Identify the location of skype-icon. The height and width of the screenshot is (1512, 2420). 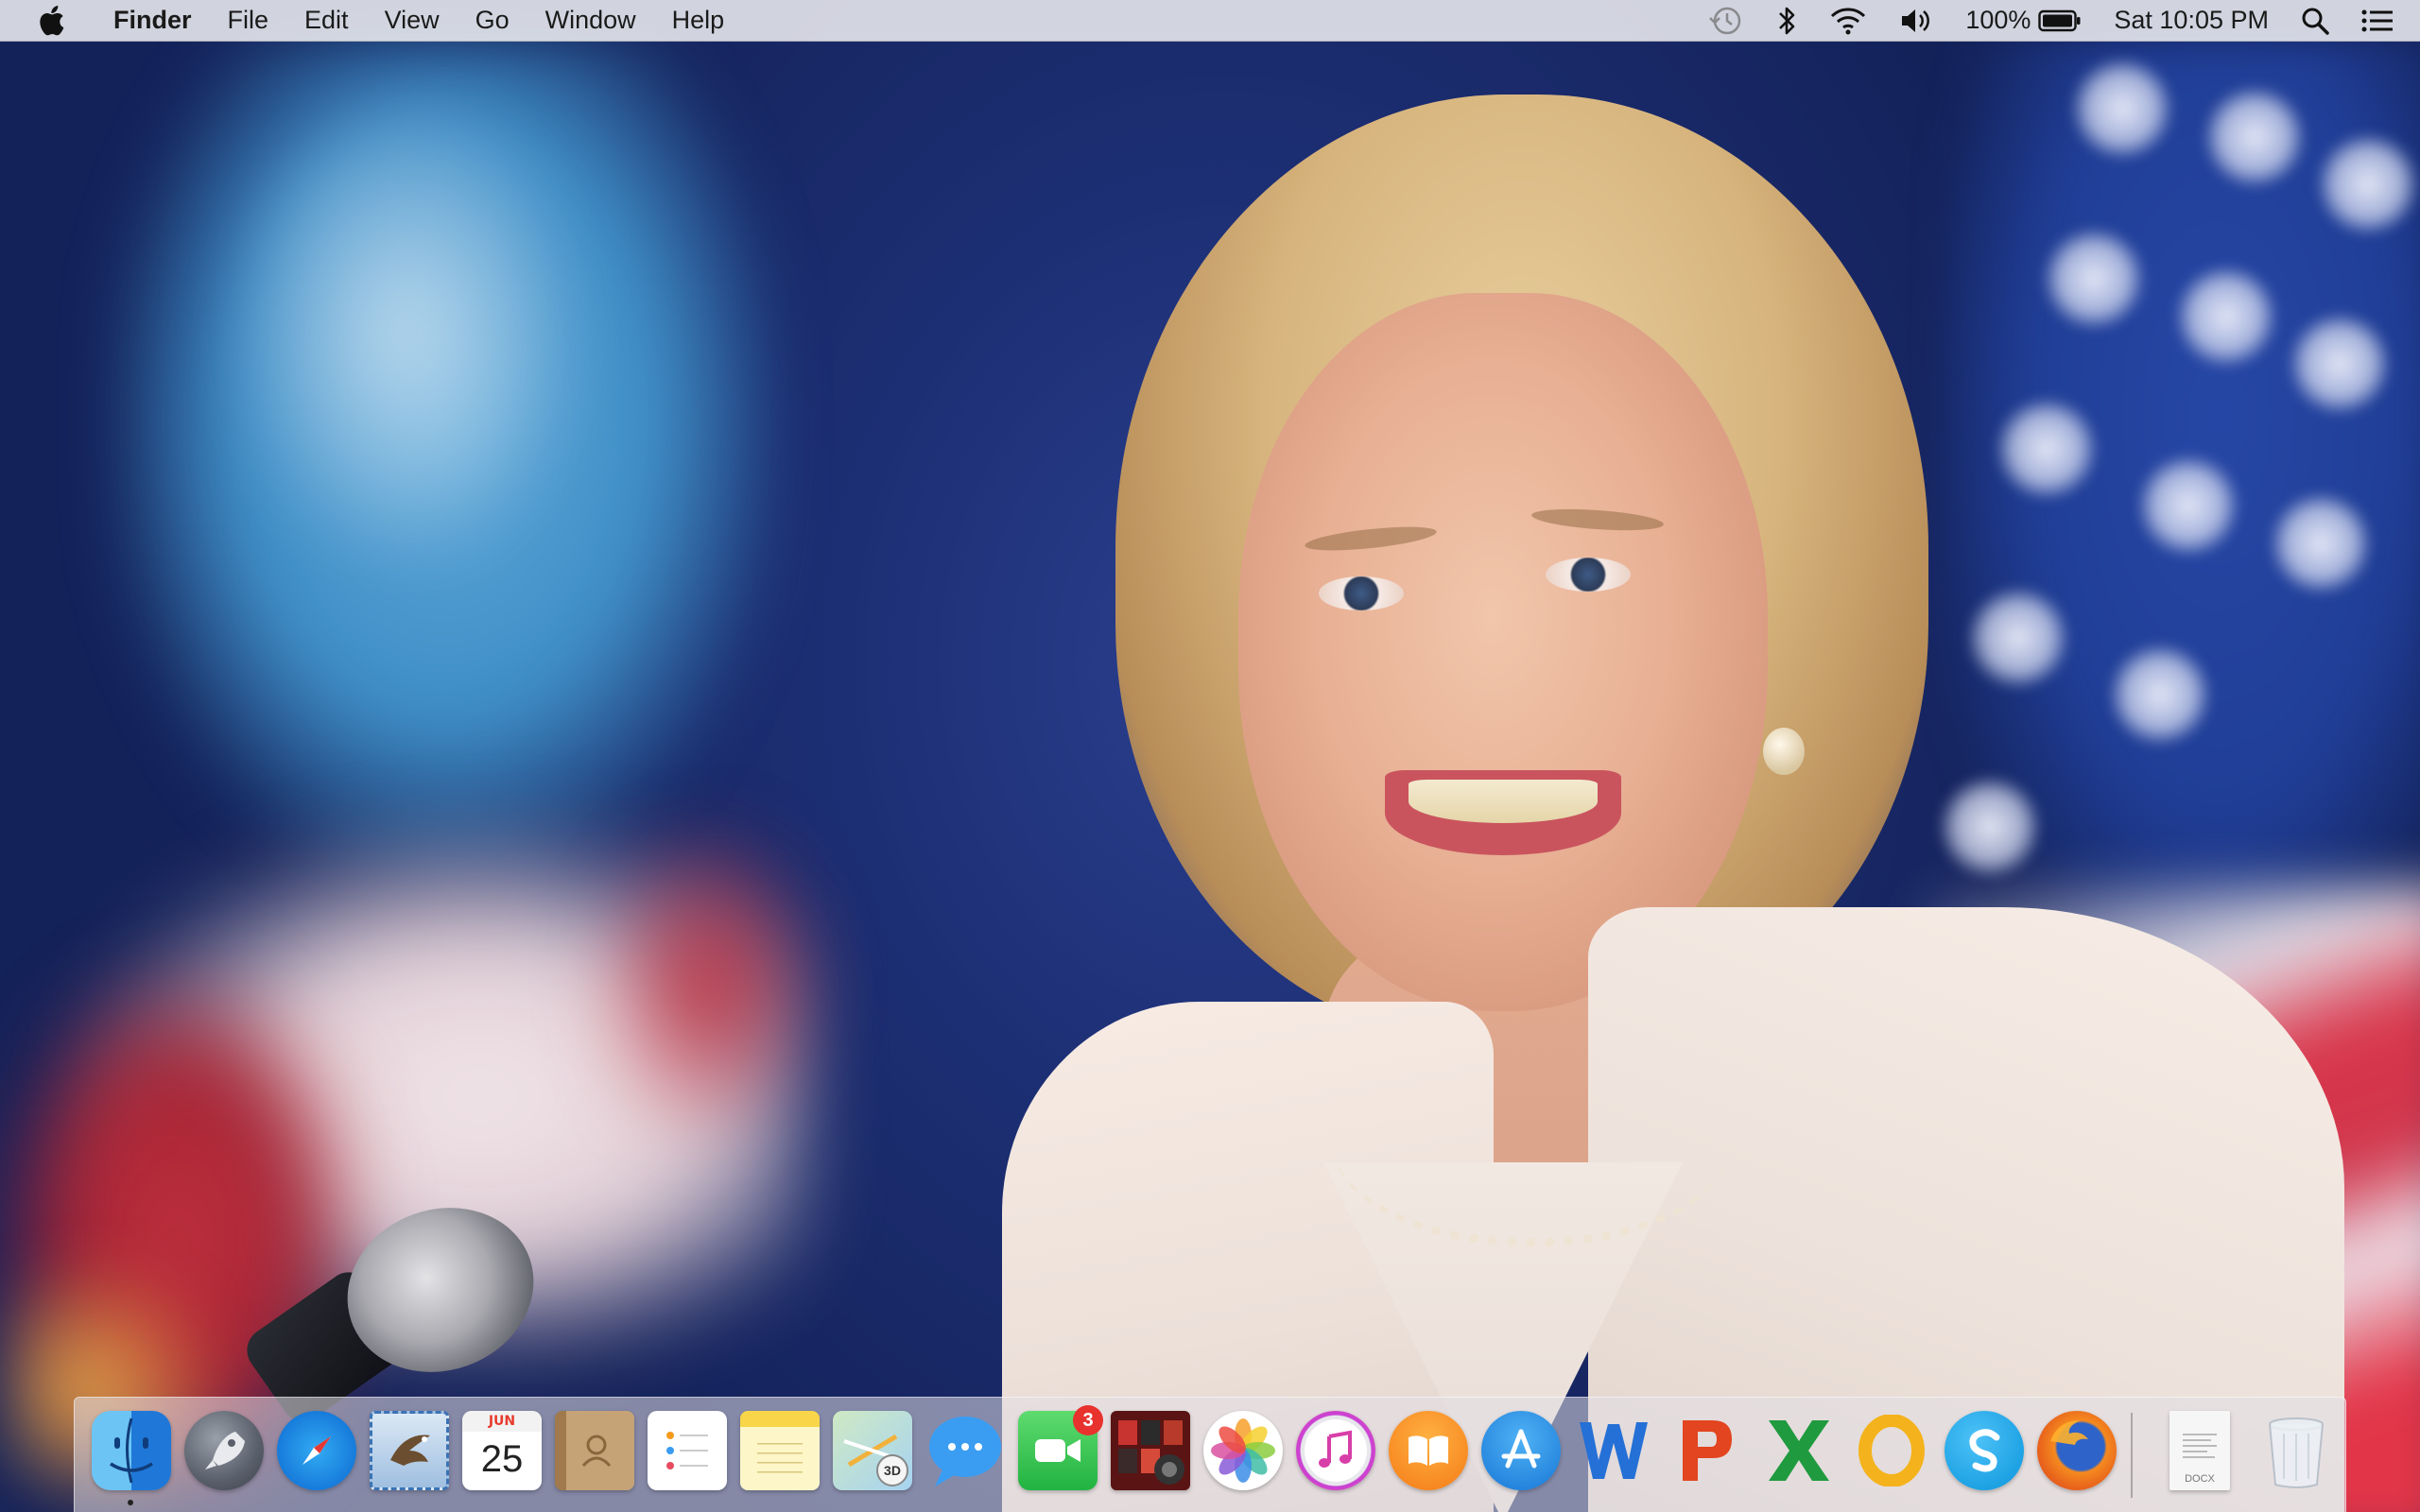
(1984, 1450).